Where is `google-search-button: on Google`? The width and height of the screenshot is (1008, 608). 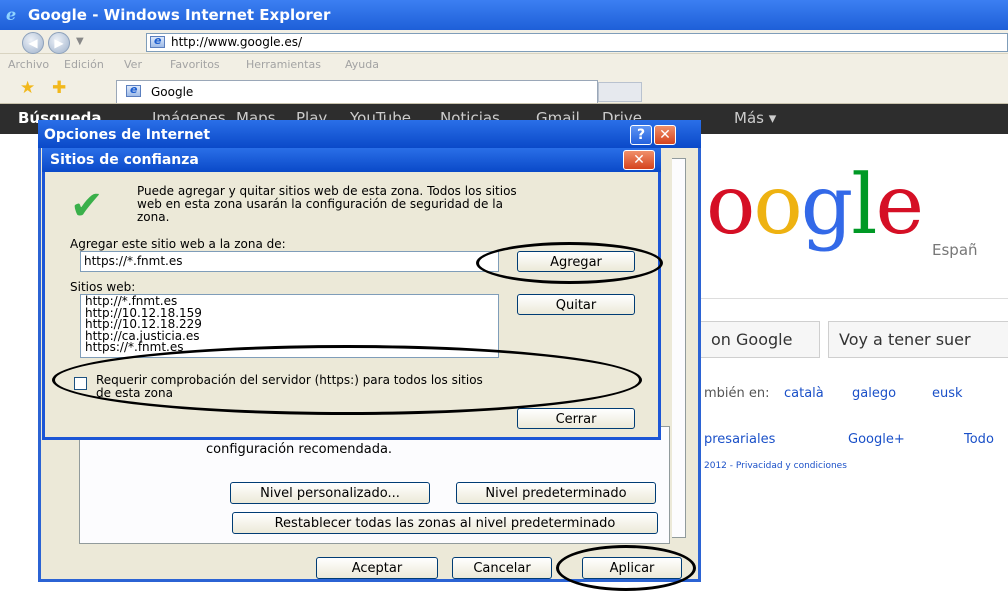 google-search-button: on Google is located at coordinates (760, 339).